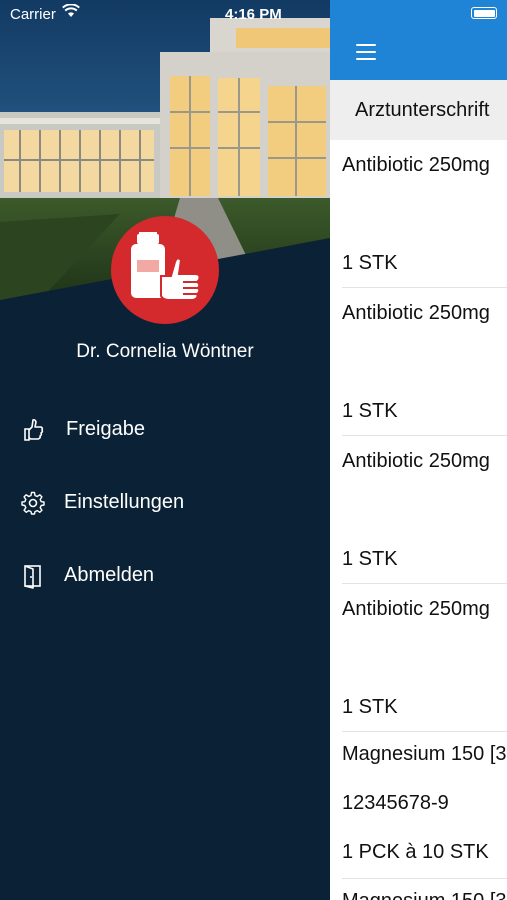  Describe the element at coordinates (418, 13) in the screenshot. I see `status-bar-right` at that location.